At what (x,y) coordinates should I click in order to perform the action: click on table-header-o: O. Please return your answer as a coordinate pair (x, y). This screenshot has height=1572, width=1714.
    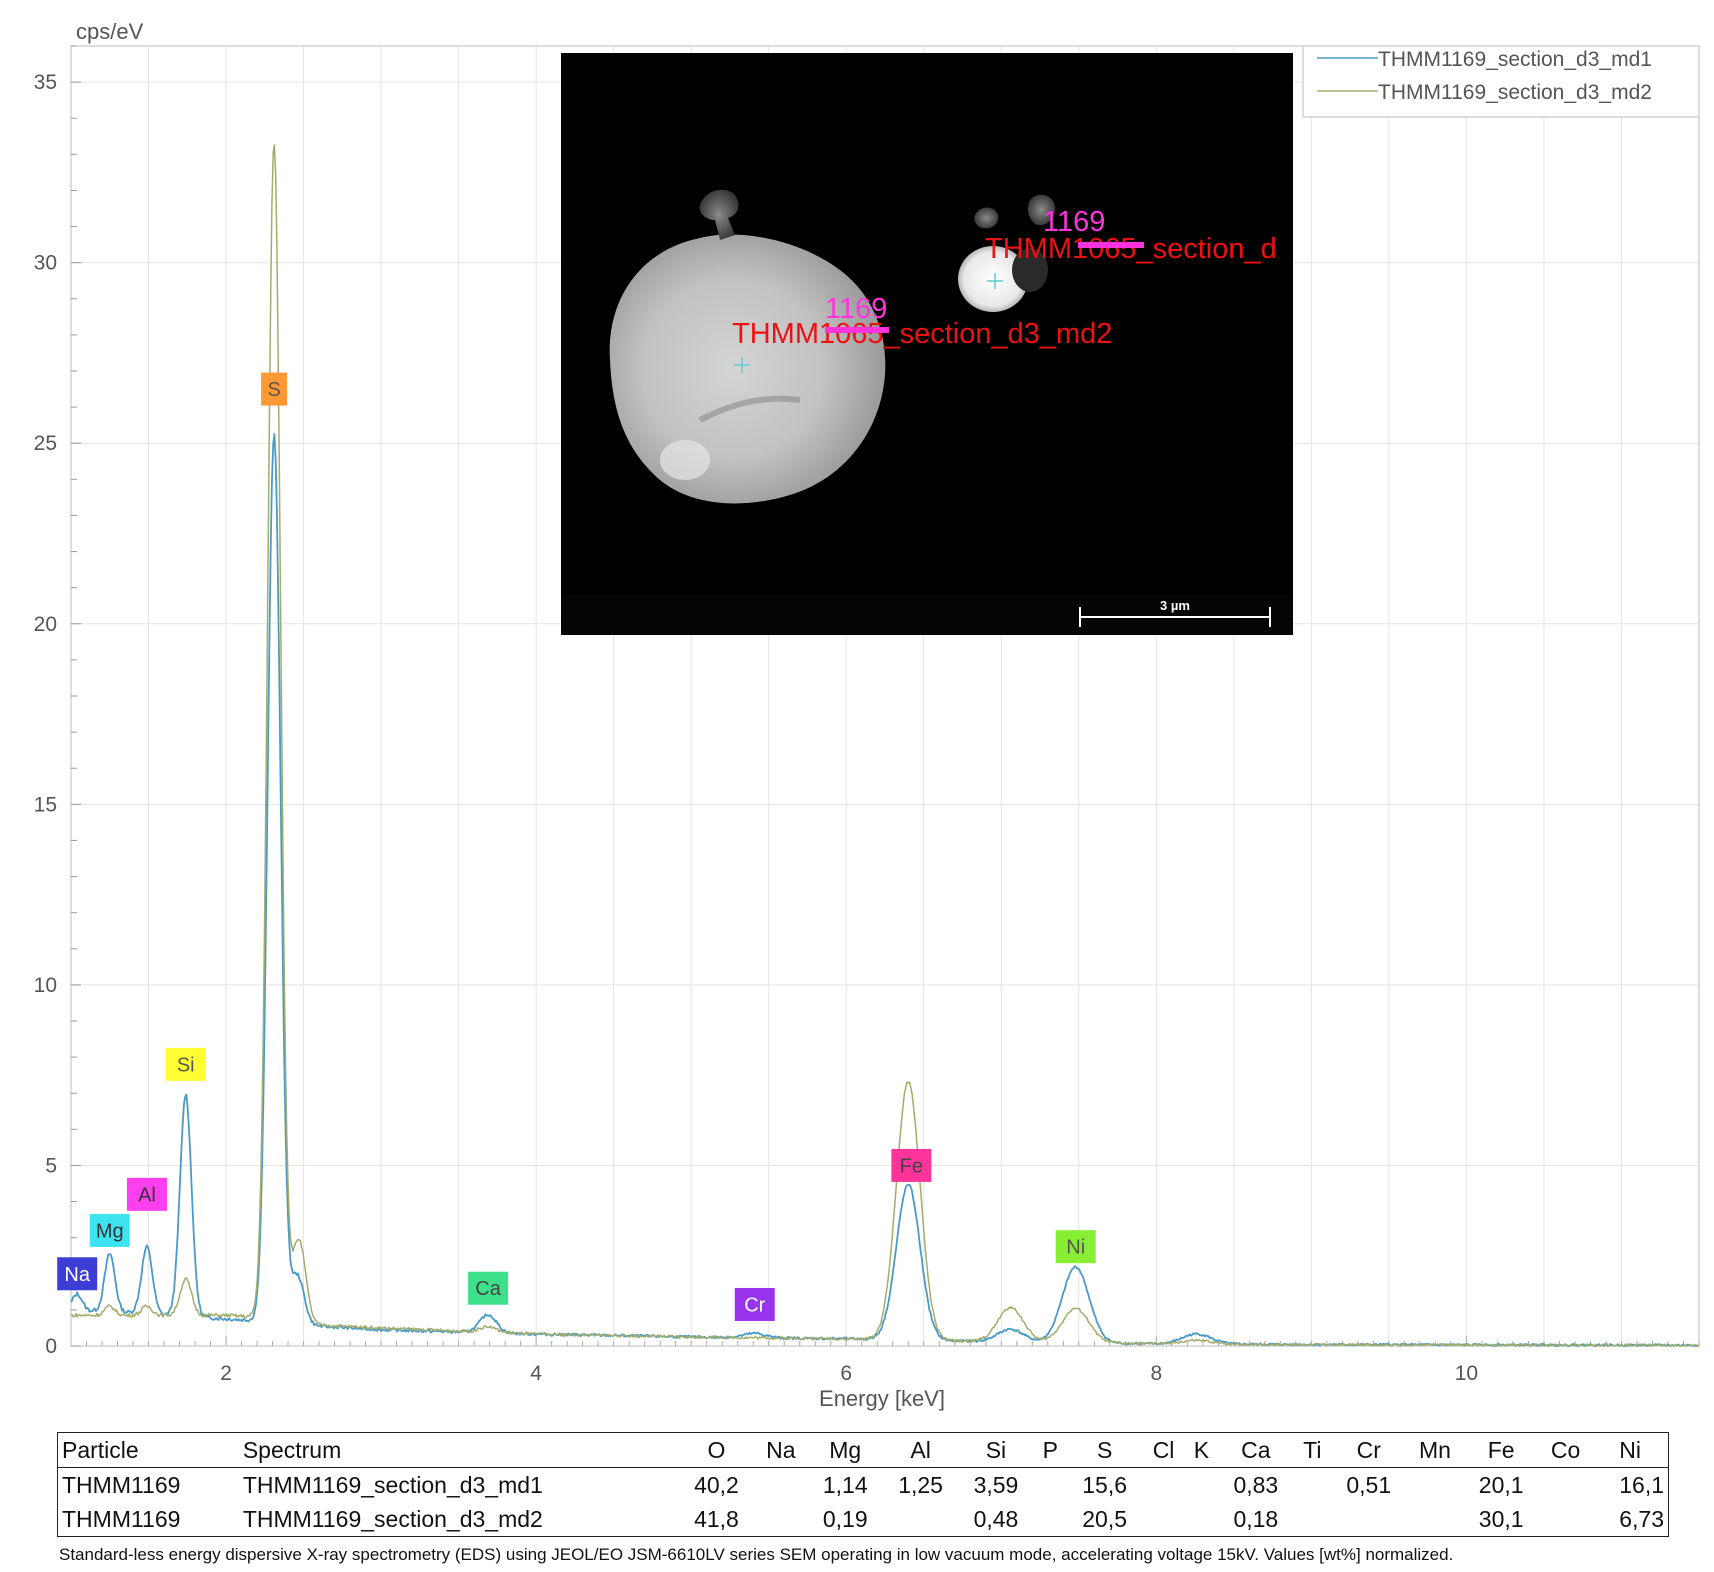
    Looking at the image, I should click on (716, 1450).